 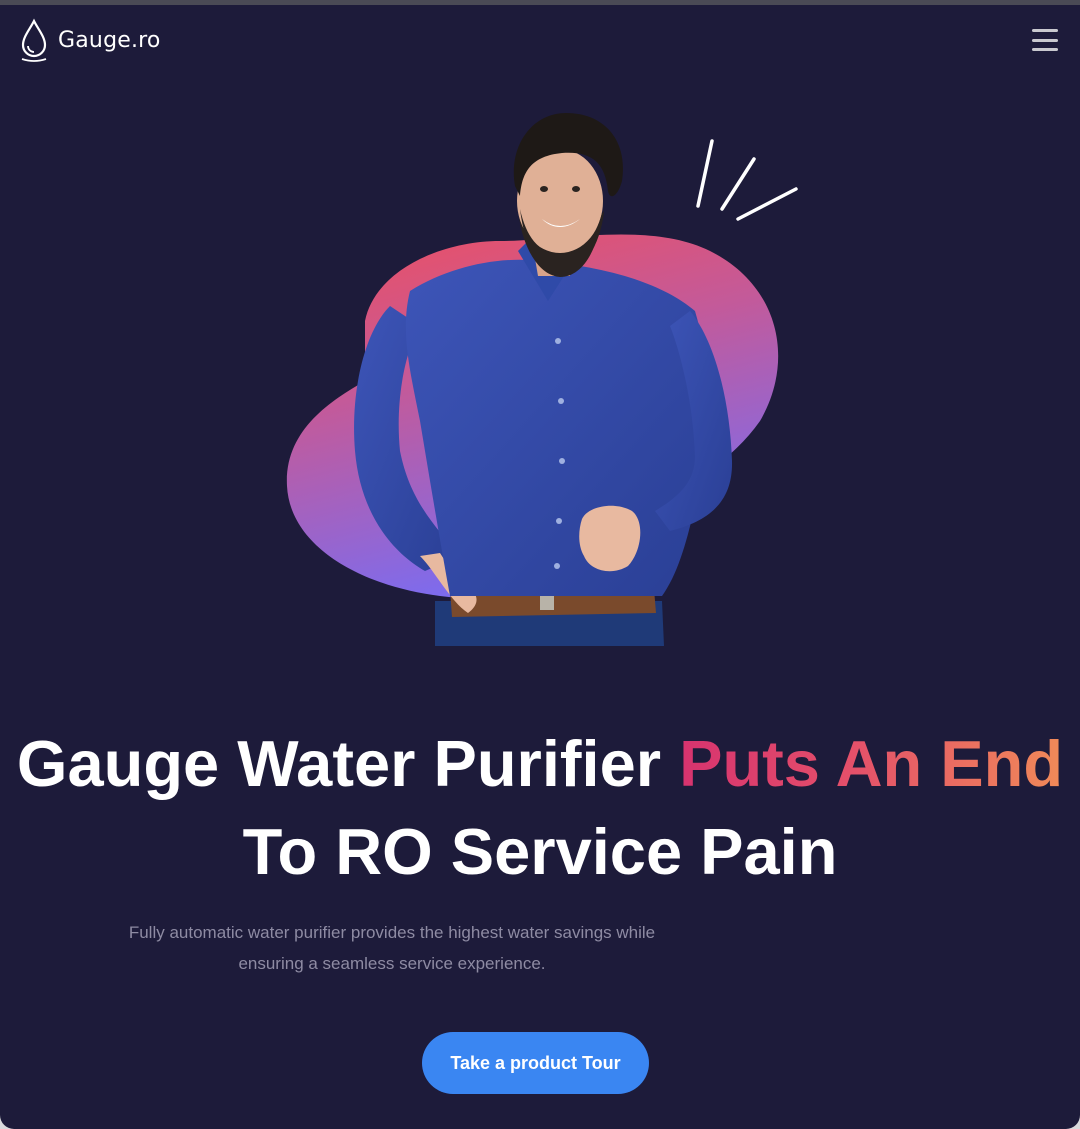 What do you see at coordinates (540, 851) in the screenshot?
I see `headline-part-2: To RO Service Pain` at bounding box center [540, 851].